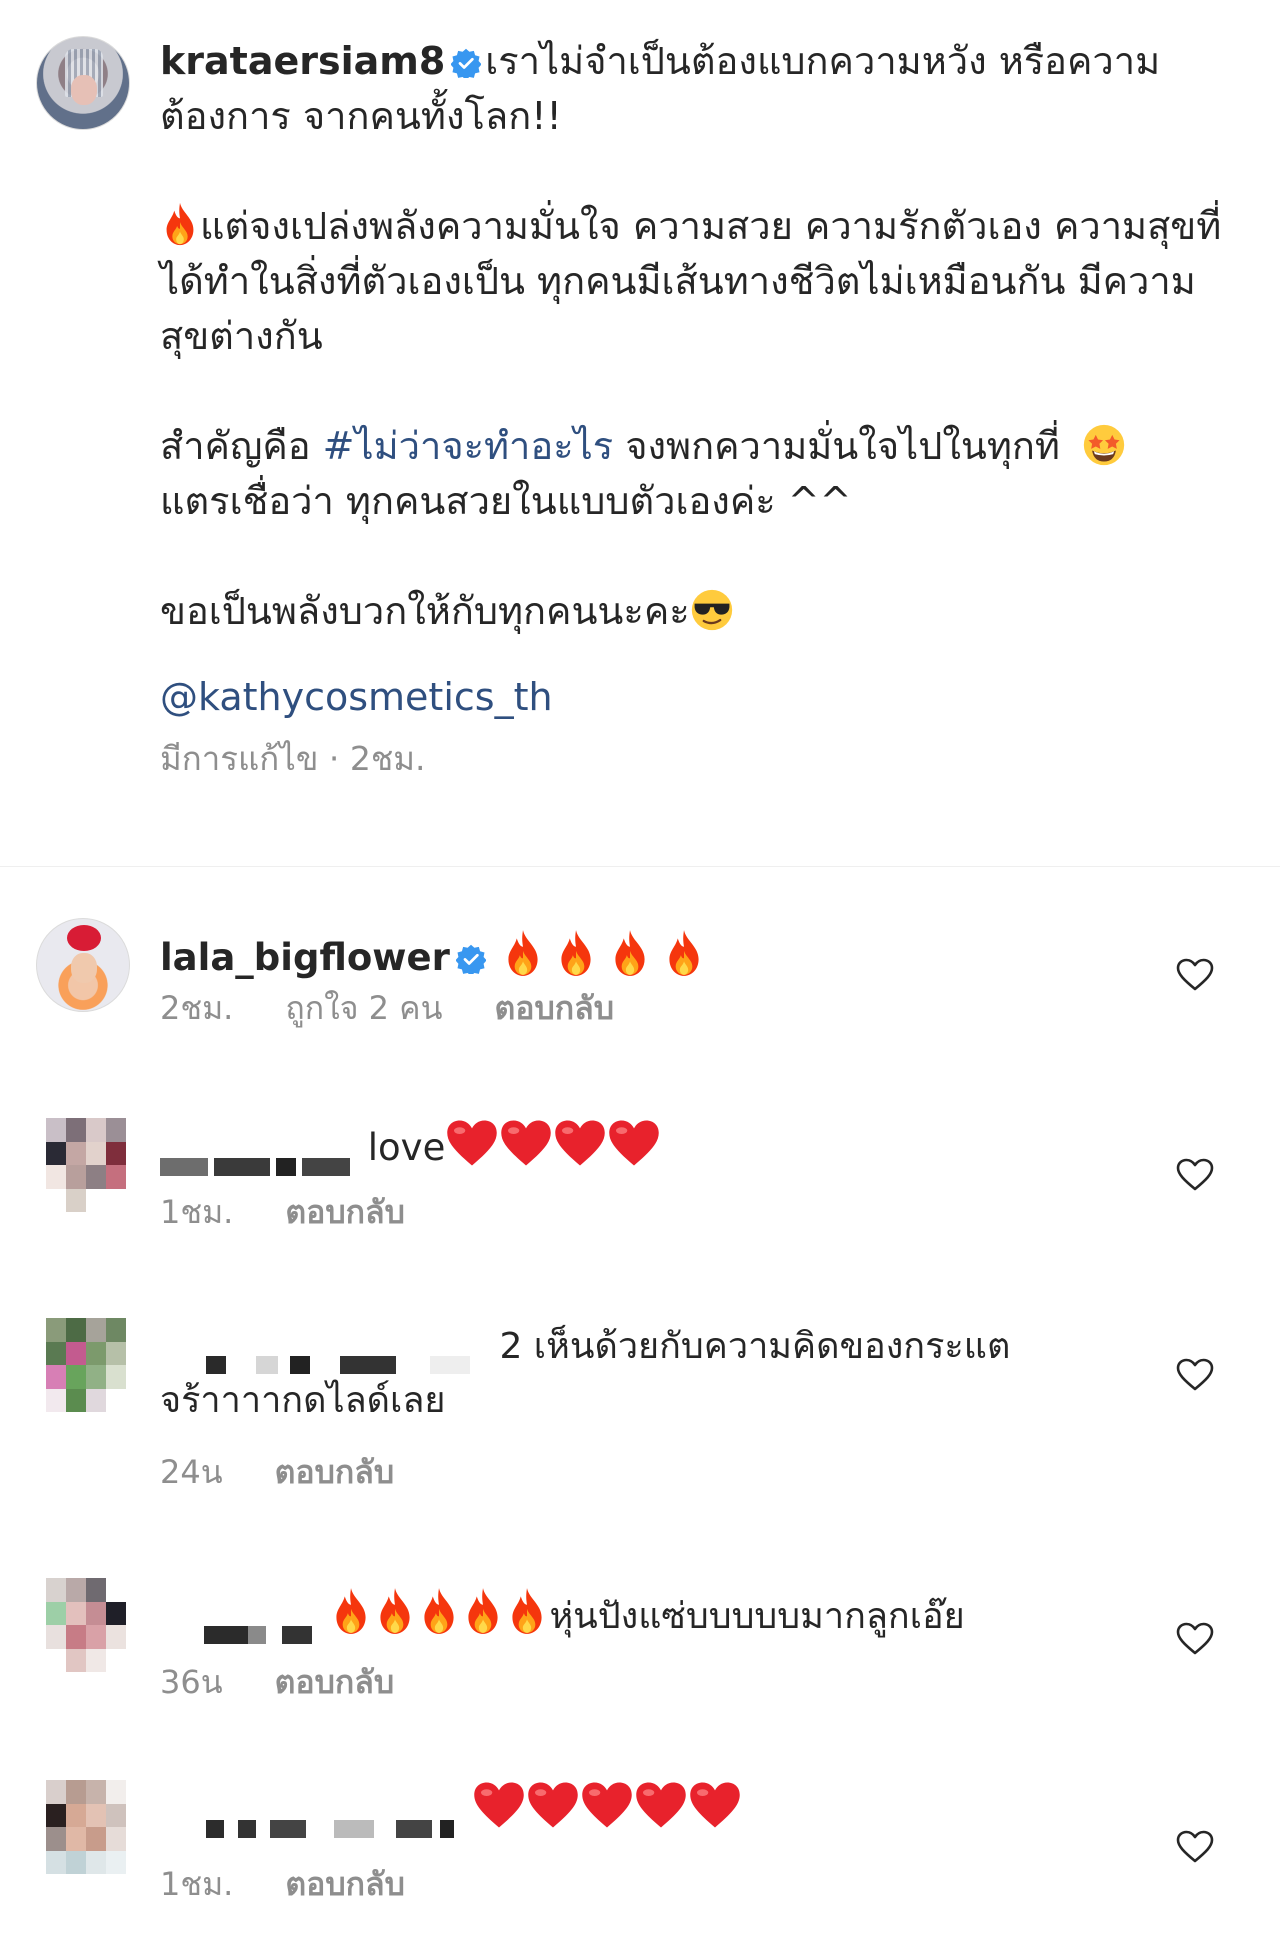 The height and width of the screenshot is (1943, 1280). I want to click on comment-time: 36น, so click(191, 1682).